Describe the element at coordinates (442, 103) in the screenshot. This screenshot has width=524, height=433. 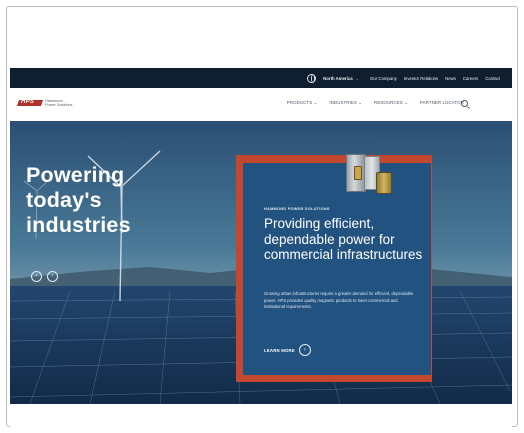
I see `nav-item-partner-locator: PARTNER LOCATOR` at that location.